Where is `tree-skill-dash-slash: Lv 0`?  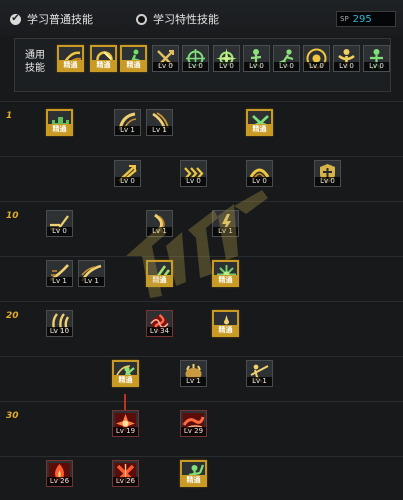 tree-skill-dash-slash: Lv 0 is located at coordinates (59, 223).